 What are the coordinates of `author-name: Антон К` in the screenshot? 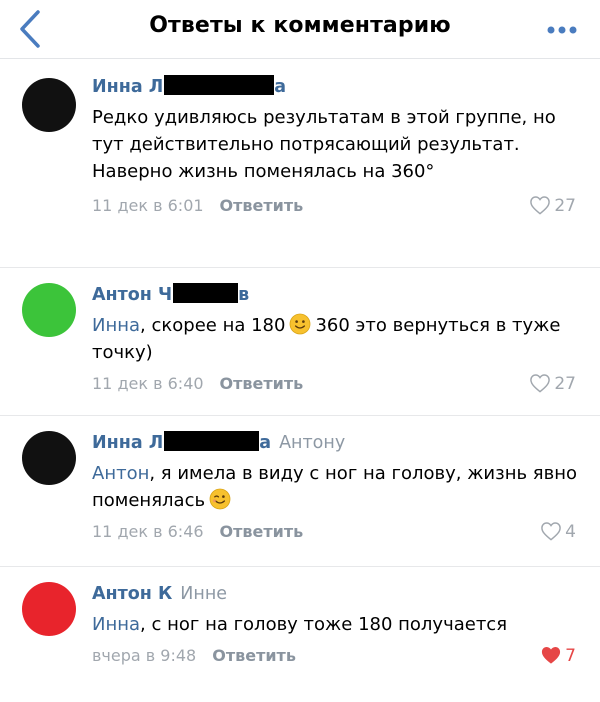 It's located at (132, 594).